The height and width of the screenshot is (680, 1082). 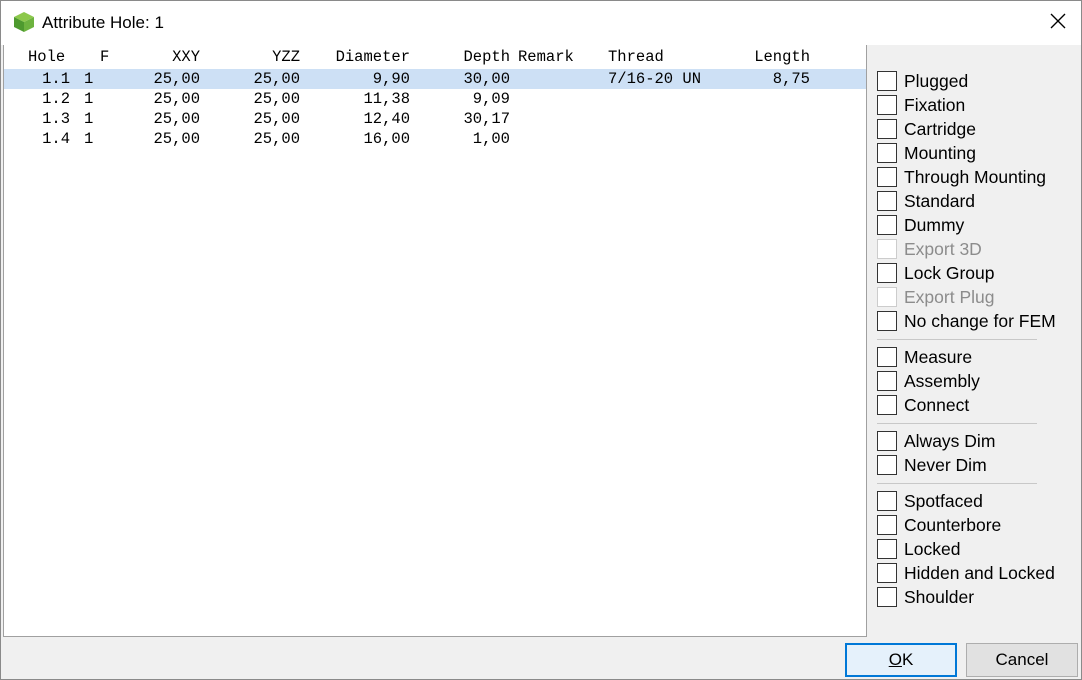 I want to click on cell-diameter: 9,90, so click(x=391, y=79).